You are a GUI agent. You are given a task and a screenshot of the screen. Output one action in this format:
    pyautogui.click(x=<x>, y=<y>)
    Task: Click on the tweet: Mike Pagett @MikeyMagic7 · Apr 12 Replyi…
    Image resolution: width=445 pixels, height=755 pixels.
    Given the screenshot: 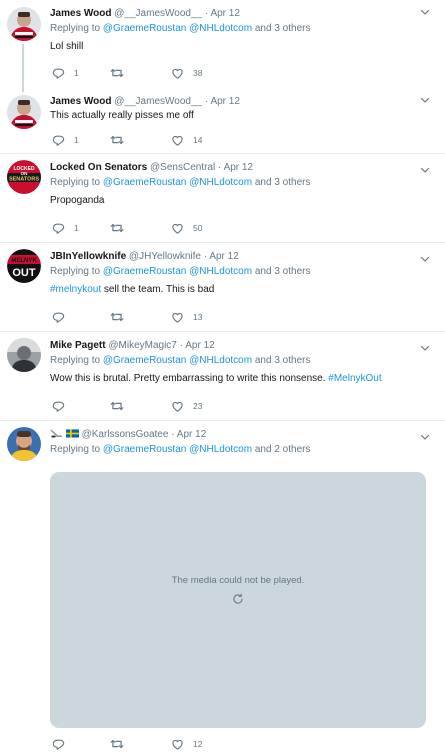 What is the action you would take?
    pyautogui.click(x=222, y=376)
    